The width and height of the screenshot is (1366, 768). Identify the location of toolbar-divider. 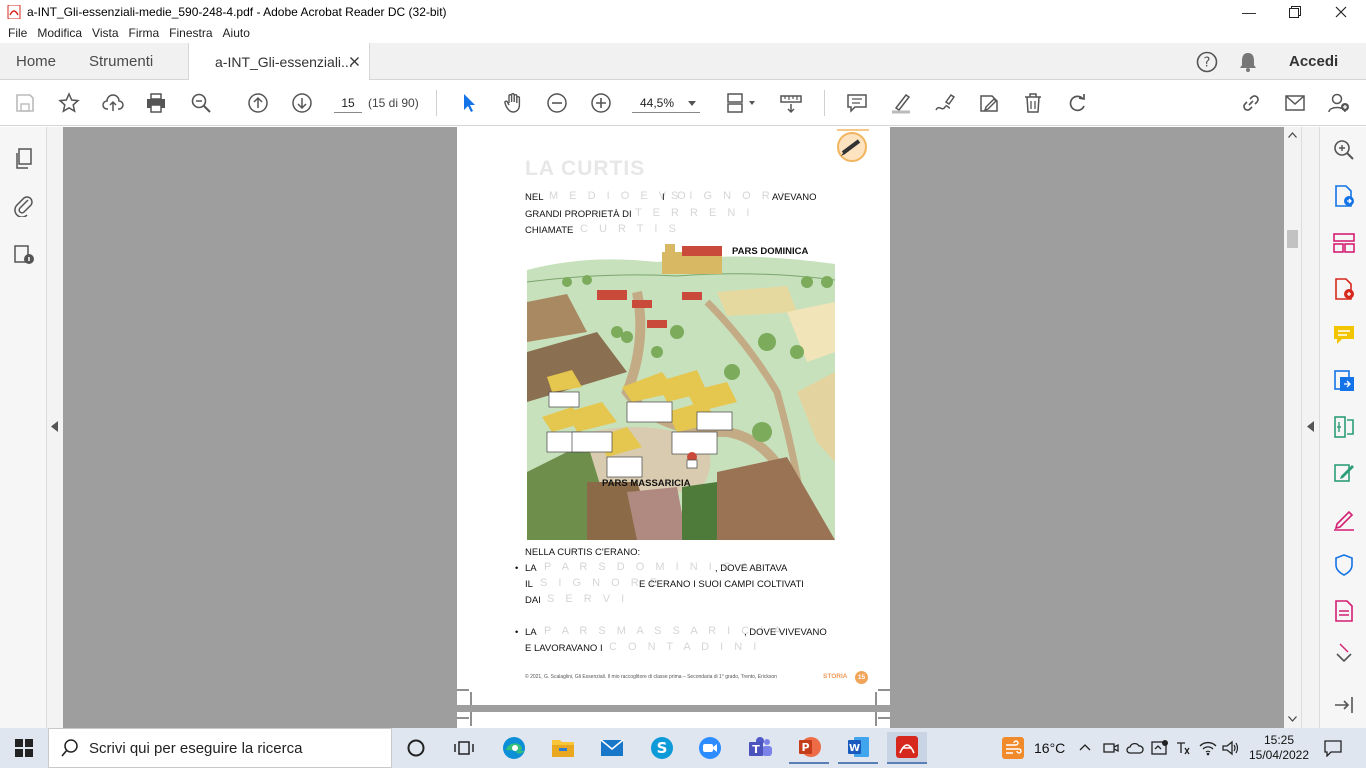
(824, 103).